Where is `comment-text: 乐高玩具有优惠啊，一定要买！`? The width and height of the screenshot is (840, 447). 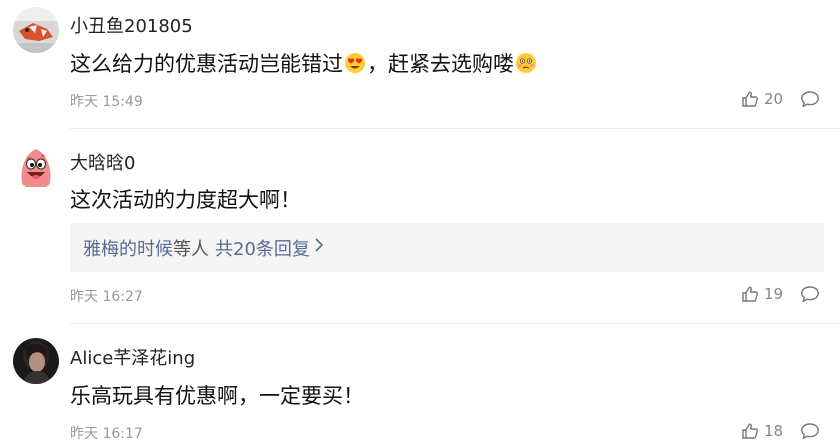
comment-text: 乐高玩具有优惠啊，一定要买！ is located at coordinates (217, 396).